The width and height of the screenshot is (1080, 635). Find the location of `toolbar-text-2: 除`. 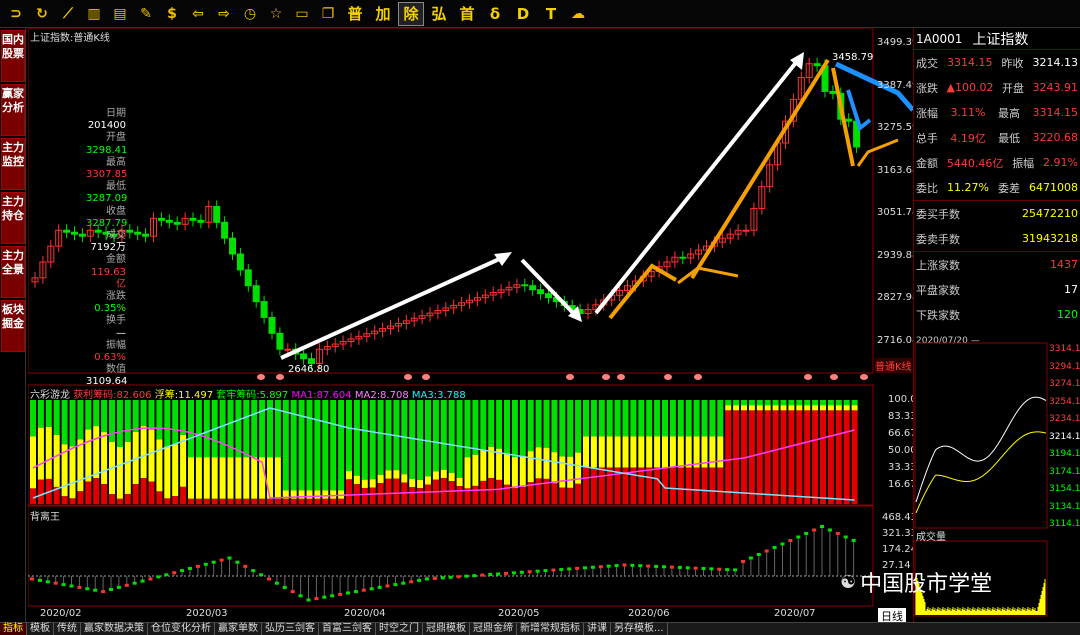

toolbar-text-2: 除 is located at coordinates (411, 13).